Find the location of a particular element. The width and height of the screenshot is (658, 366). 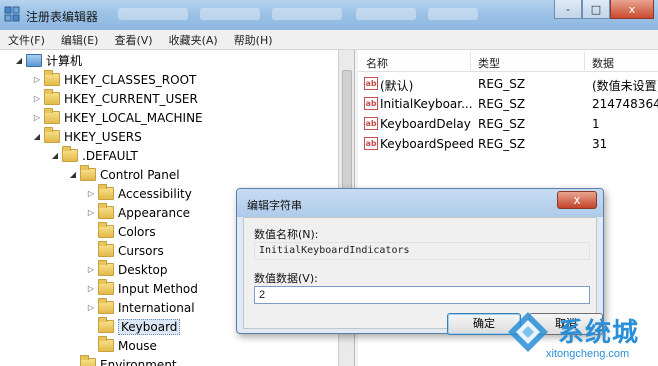

tree-node: ▷ HKEY_LOCAL_MACHINE is located at coordinates (117, 117).